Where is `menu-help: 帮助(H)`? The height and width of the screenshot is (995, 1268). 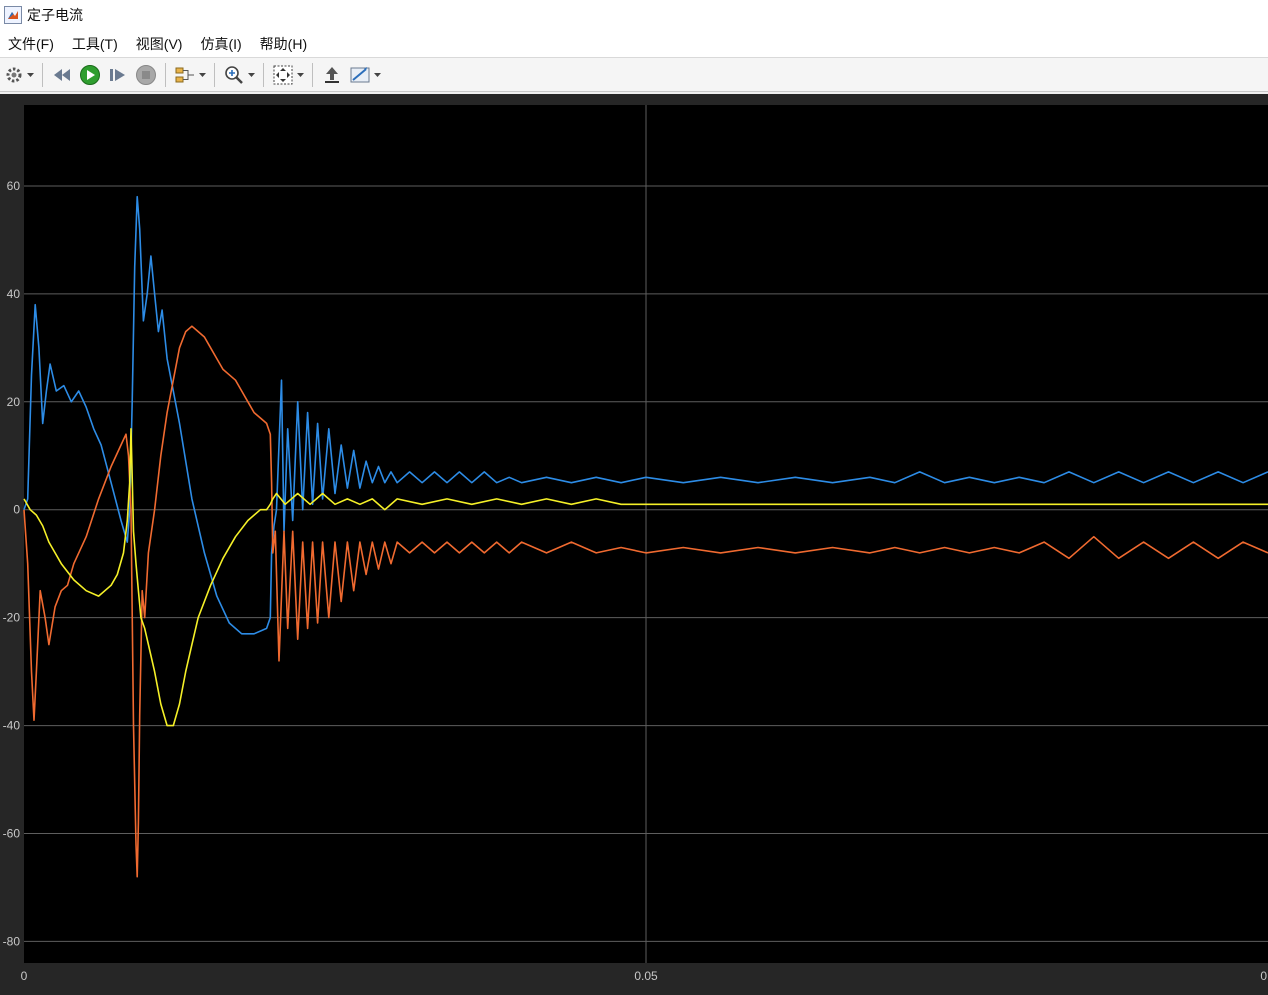 menu-help: 帮助(H) is located at coordinates (283, 44).